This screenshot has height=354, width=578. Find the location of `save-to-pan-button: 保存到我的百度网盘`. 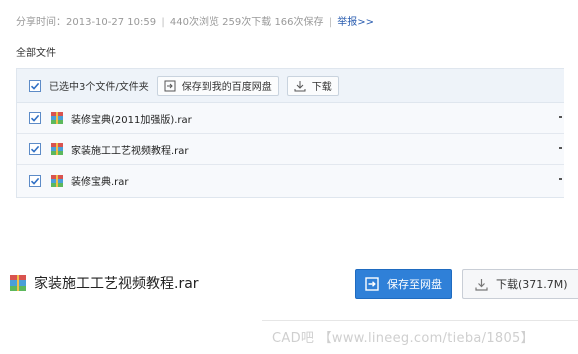

save-to-pan-button: 保存到我的百度网盘 is located at coordinates (217, 85).